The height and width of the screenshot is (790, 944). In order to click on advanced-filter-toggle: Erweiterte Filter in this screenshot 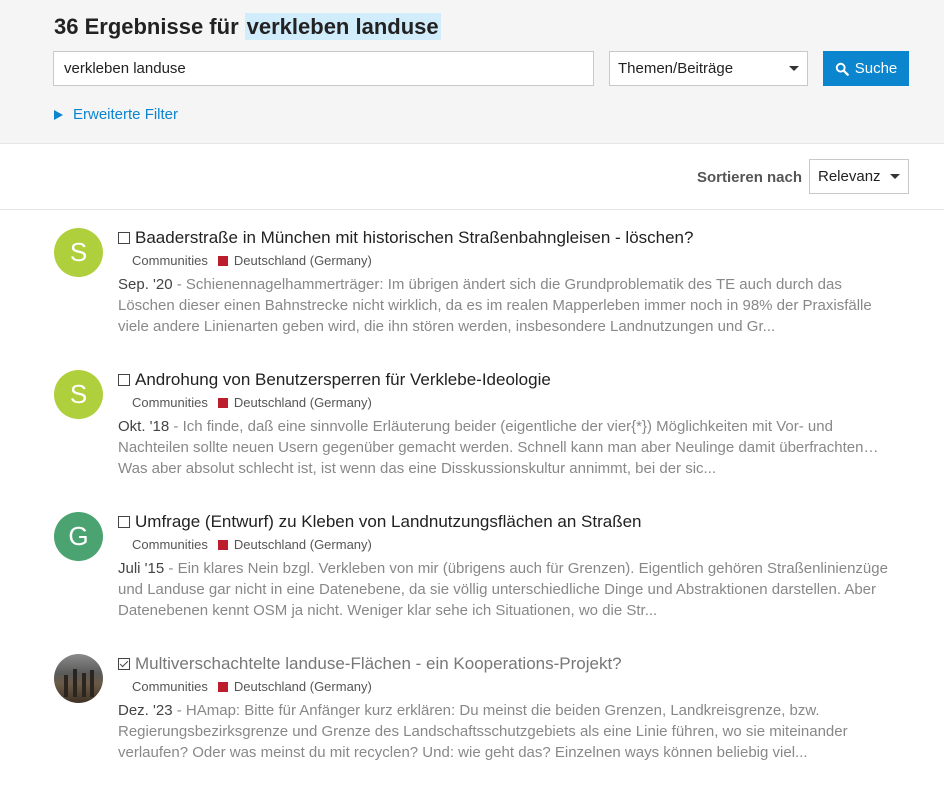, I will do `click(116, 114)`.